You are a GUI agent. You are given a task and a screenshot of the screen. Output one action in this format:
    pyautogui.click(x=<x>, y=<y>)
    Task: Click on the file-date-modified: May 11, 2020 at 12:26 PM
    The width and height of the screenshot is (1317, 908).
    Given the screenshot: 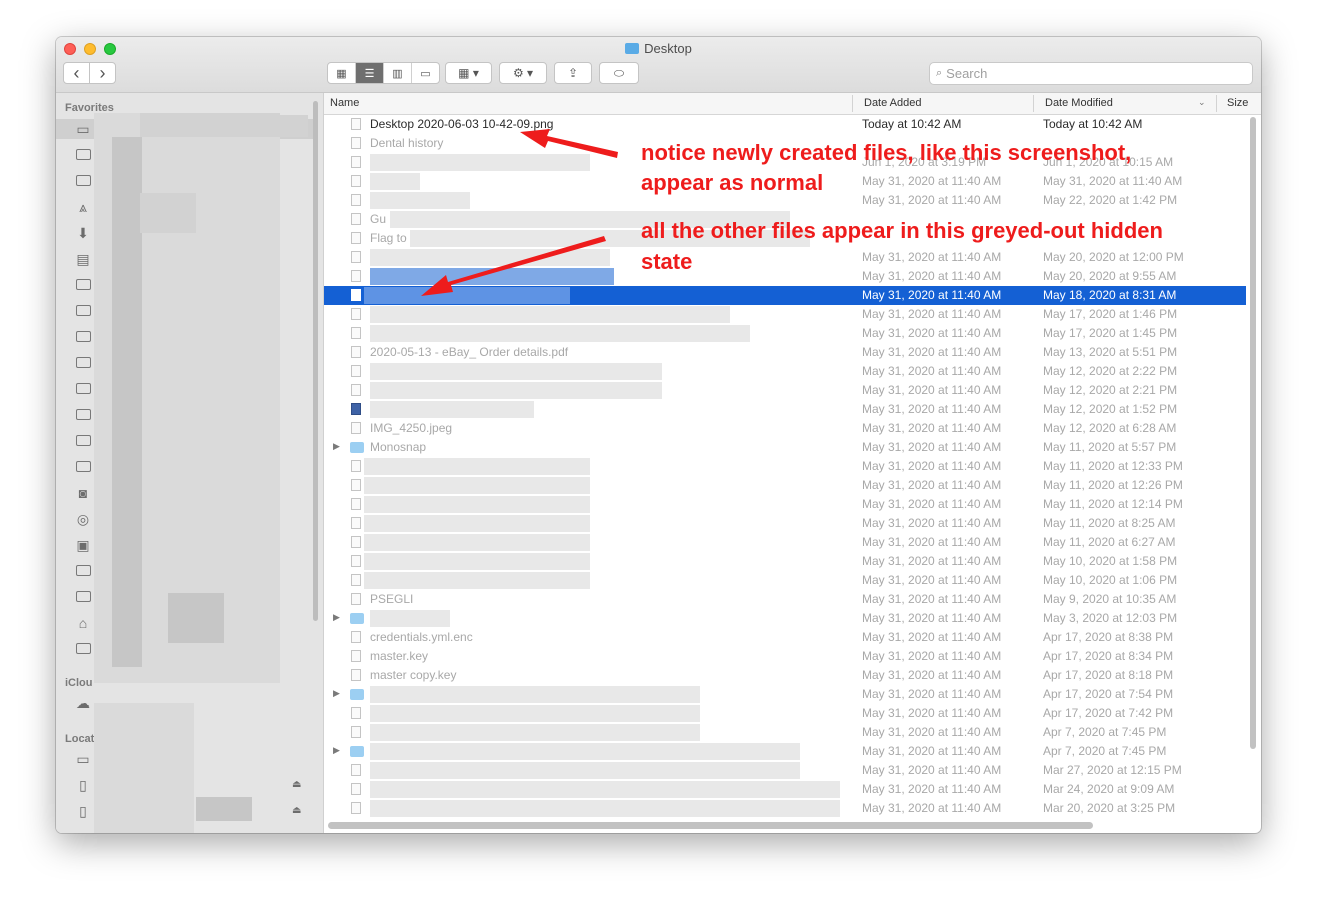 What is the action you would take?
    pyautogui.click(x=1113, y=485)
    